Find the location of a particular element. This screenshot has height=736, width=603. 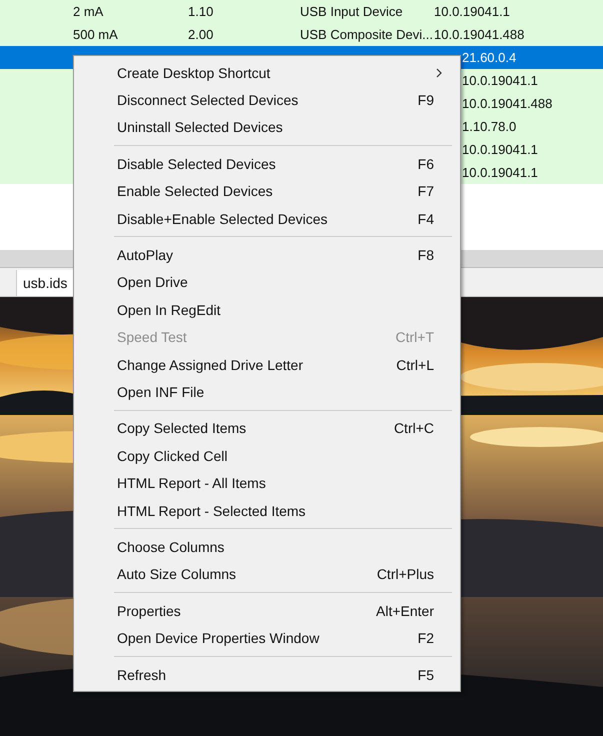

table-cell: 21.60.0.4 is located at coordinates (489, 57).